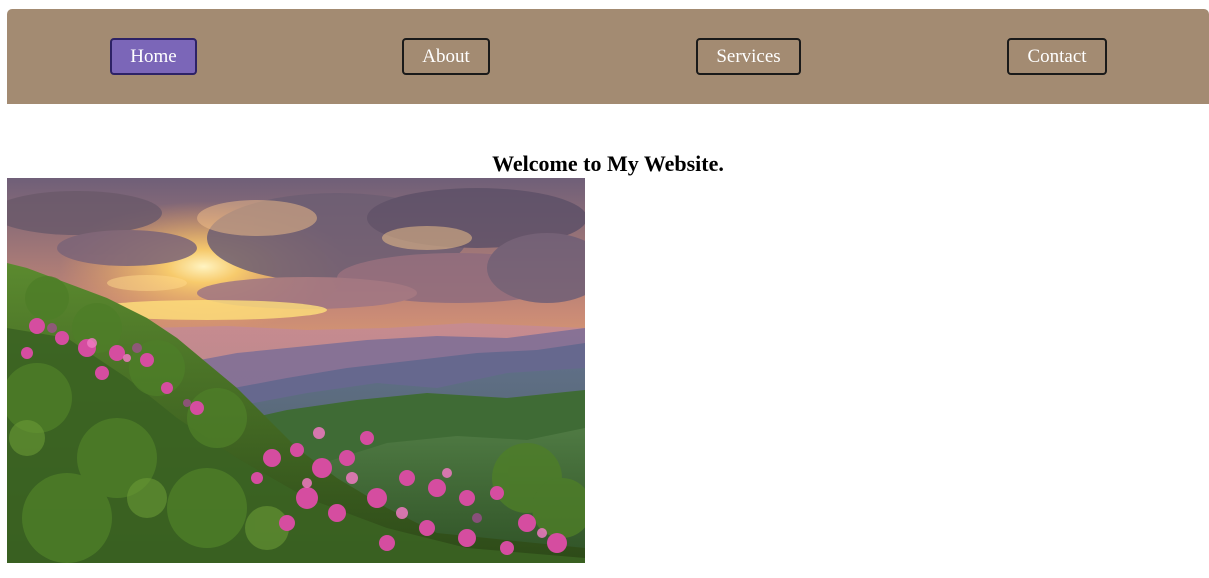  Describe the element at coordinates (748, 56) in the screenshot. I see `nav-services-button: Services` at that location.